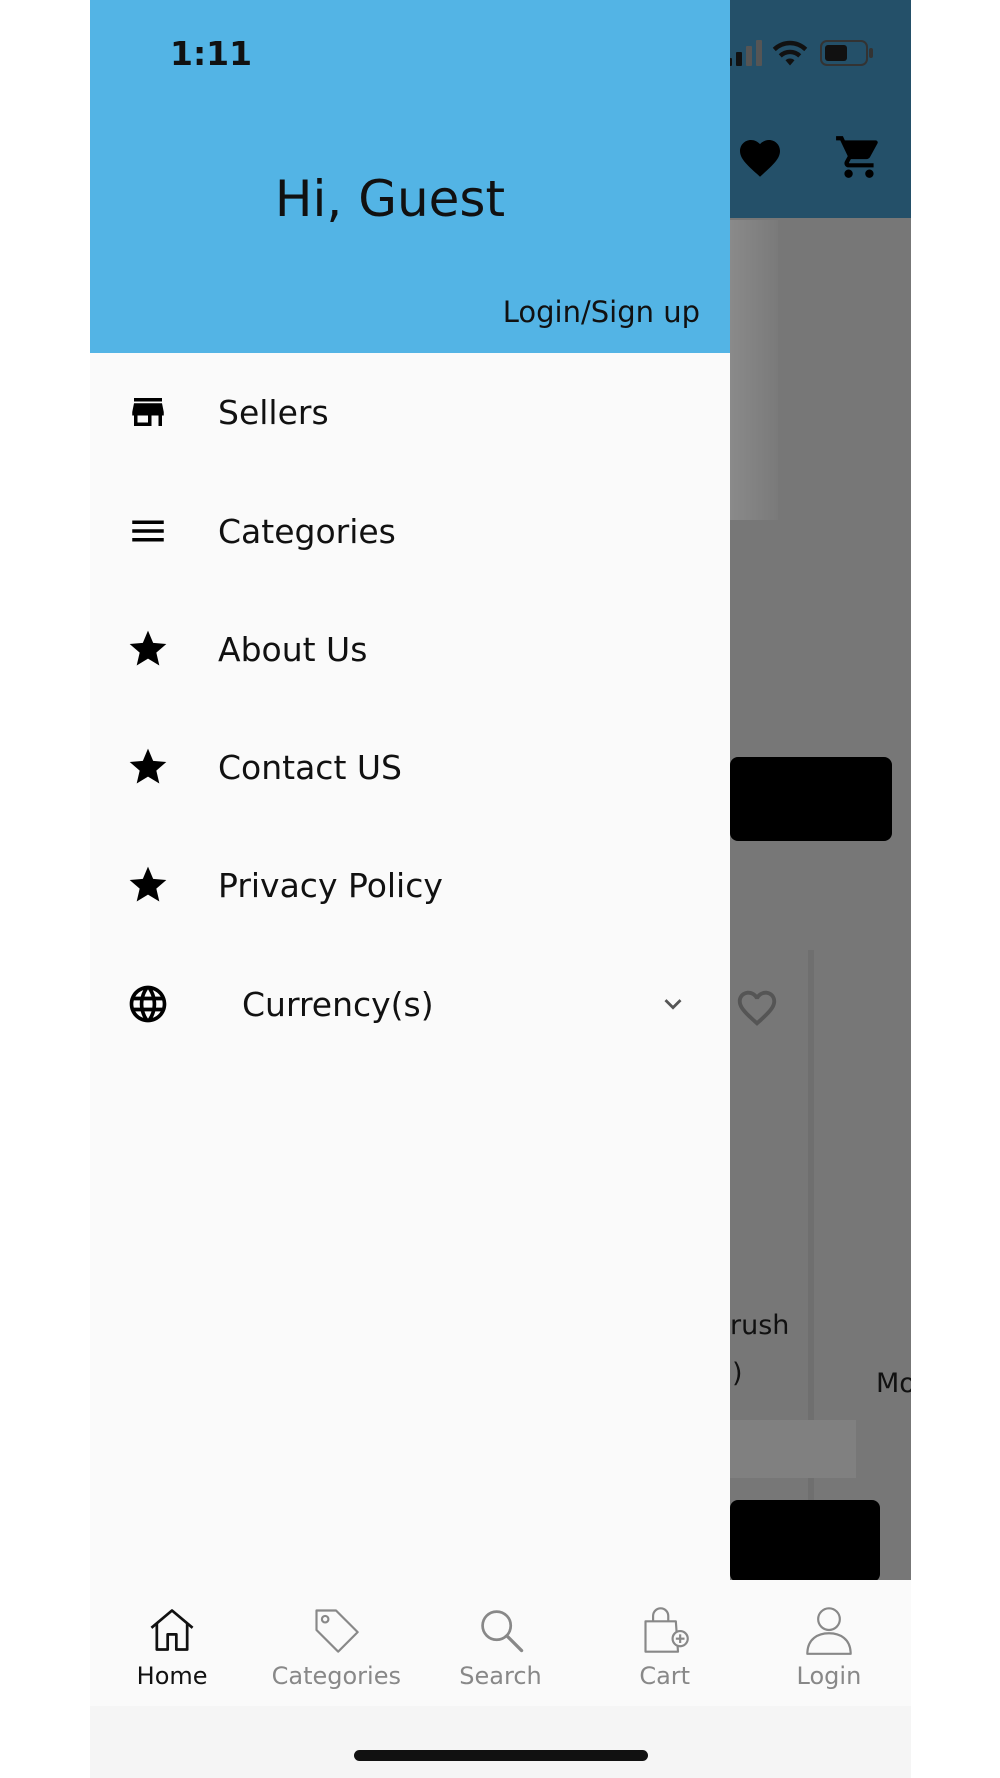  What do you see at coordinates (310, 767) in the screenshot?
I see `drawer-item-label: Contact US` at bounding box center [310, 767].